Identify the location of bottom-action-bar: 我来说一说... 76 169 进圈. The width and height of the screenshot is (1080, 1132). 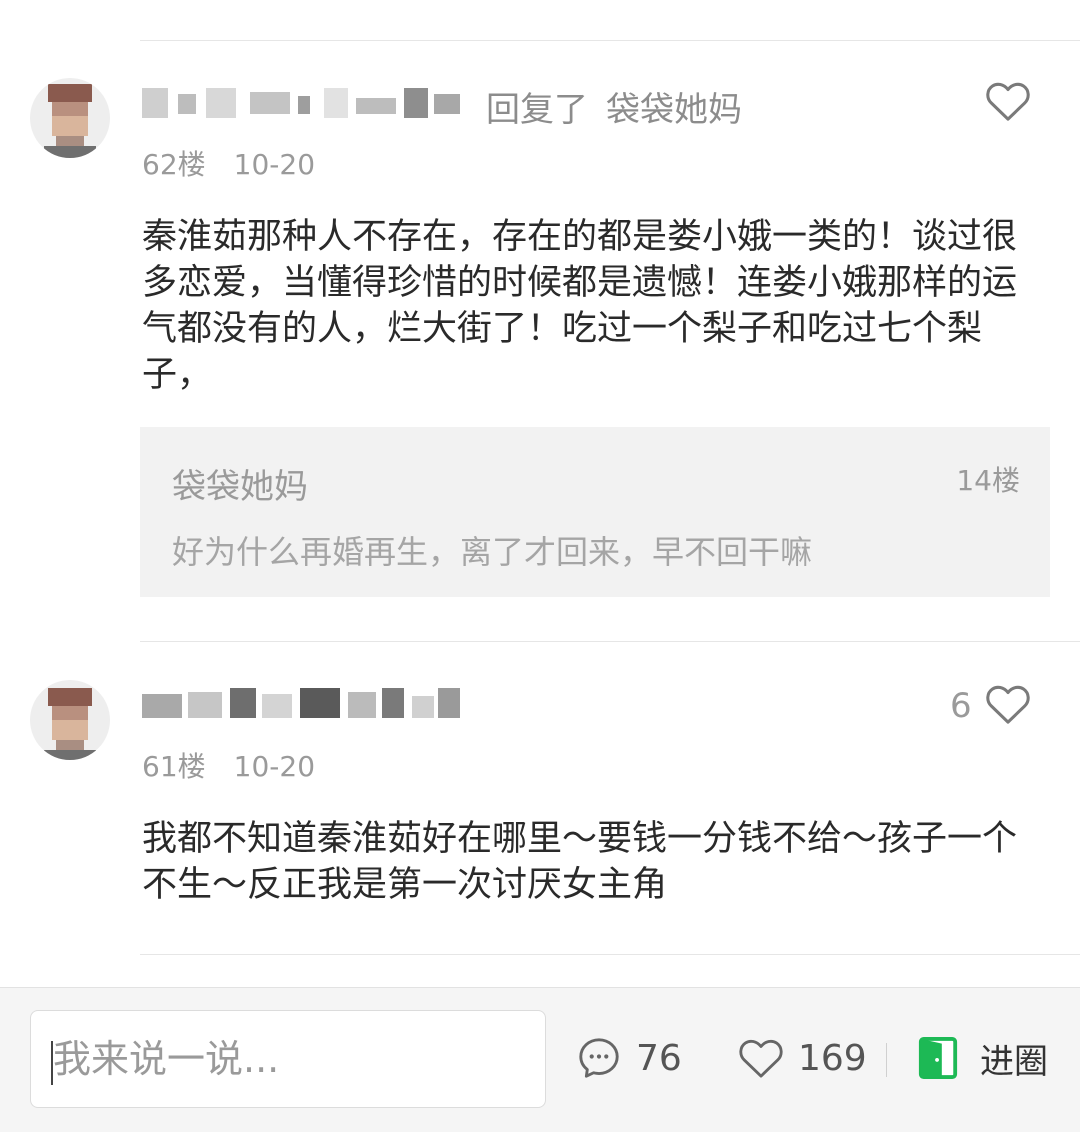
(540, 1059).